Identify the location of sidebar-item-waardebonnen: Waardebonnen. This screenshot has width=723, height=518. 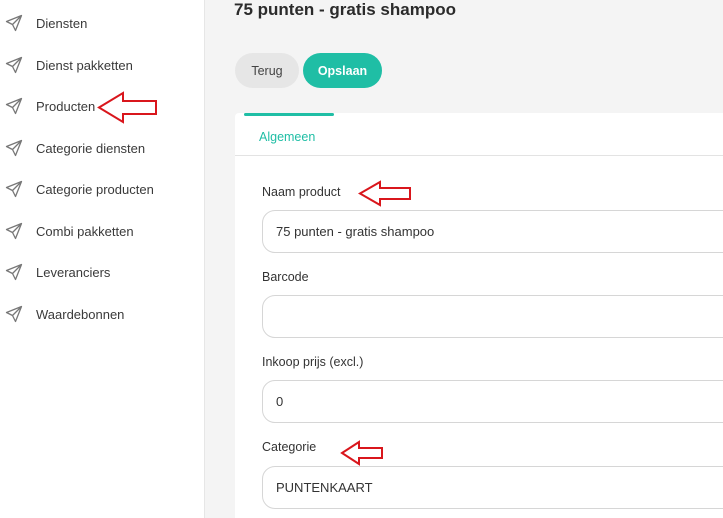
(102, 314).